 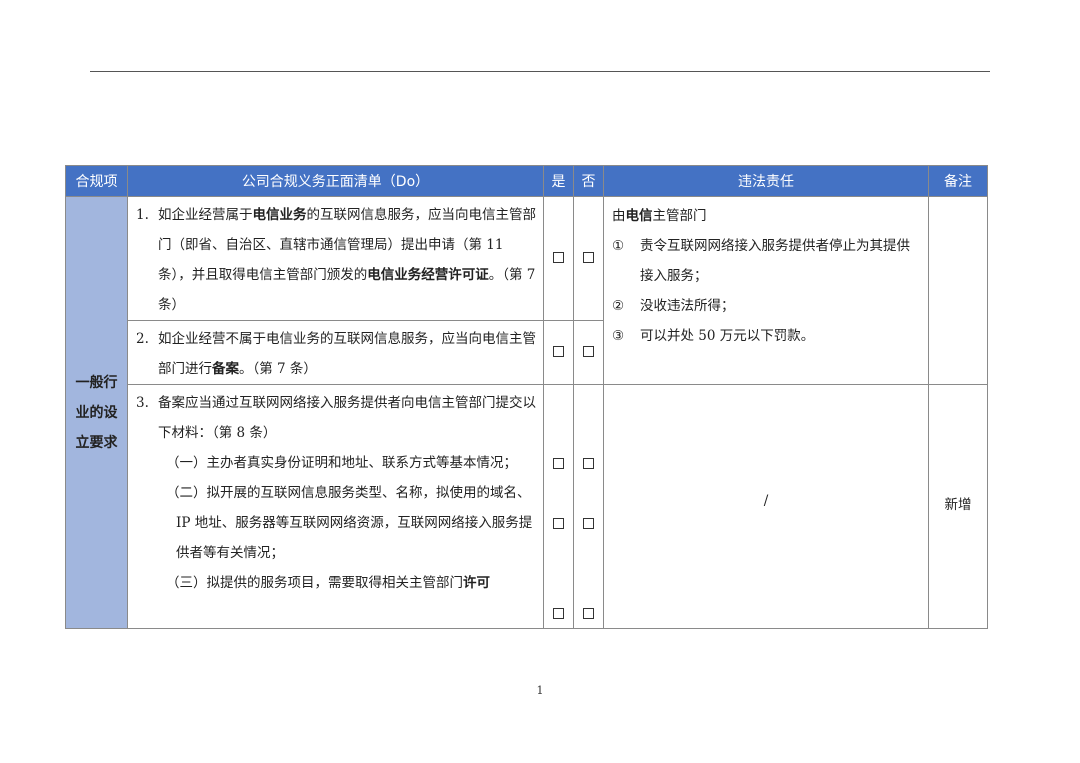 I want to click on header-rule, so click(x=540, y=71).